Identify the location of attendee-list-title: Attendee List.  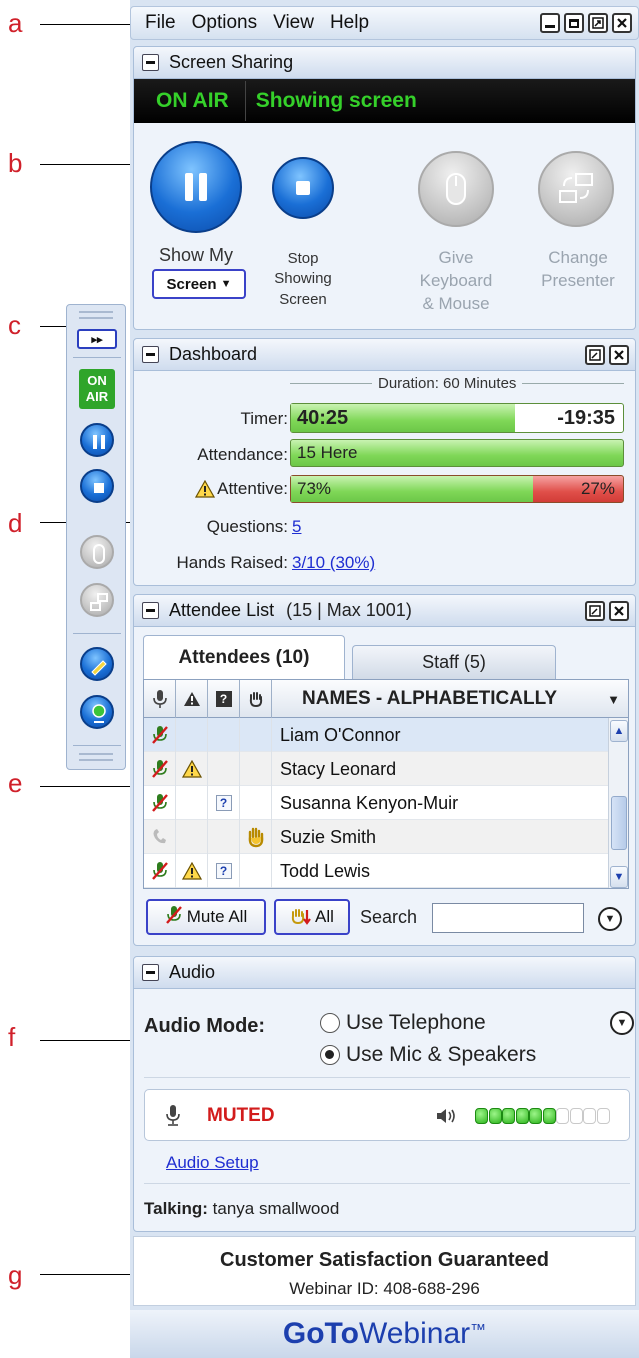
(222, 610).